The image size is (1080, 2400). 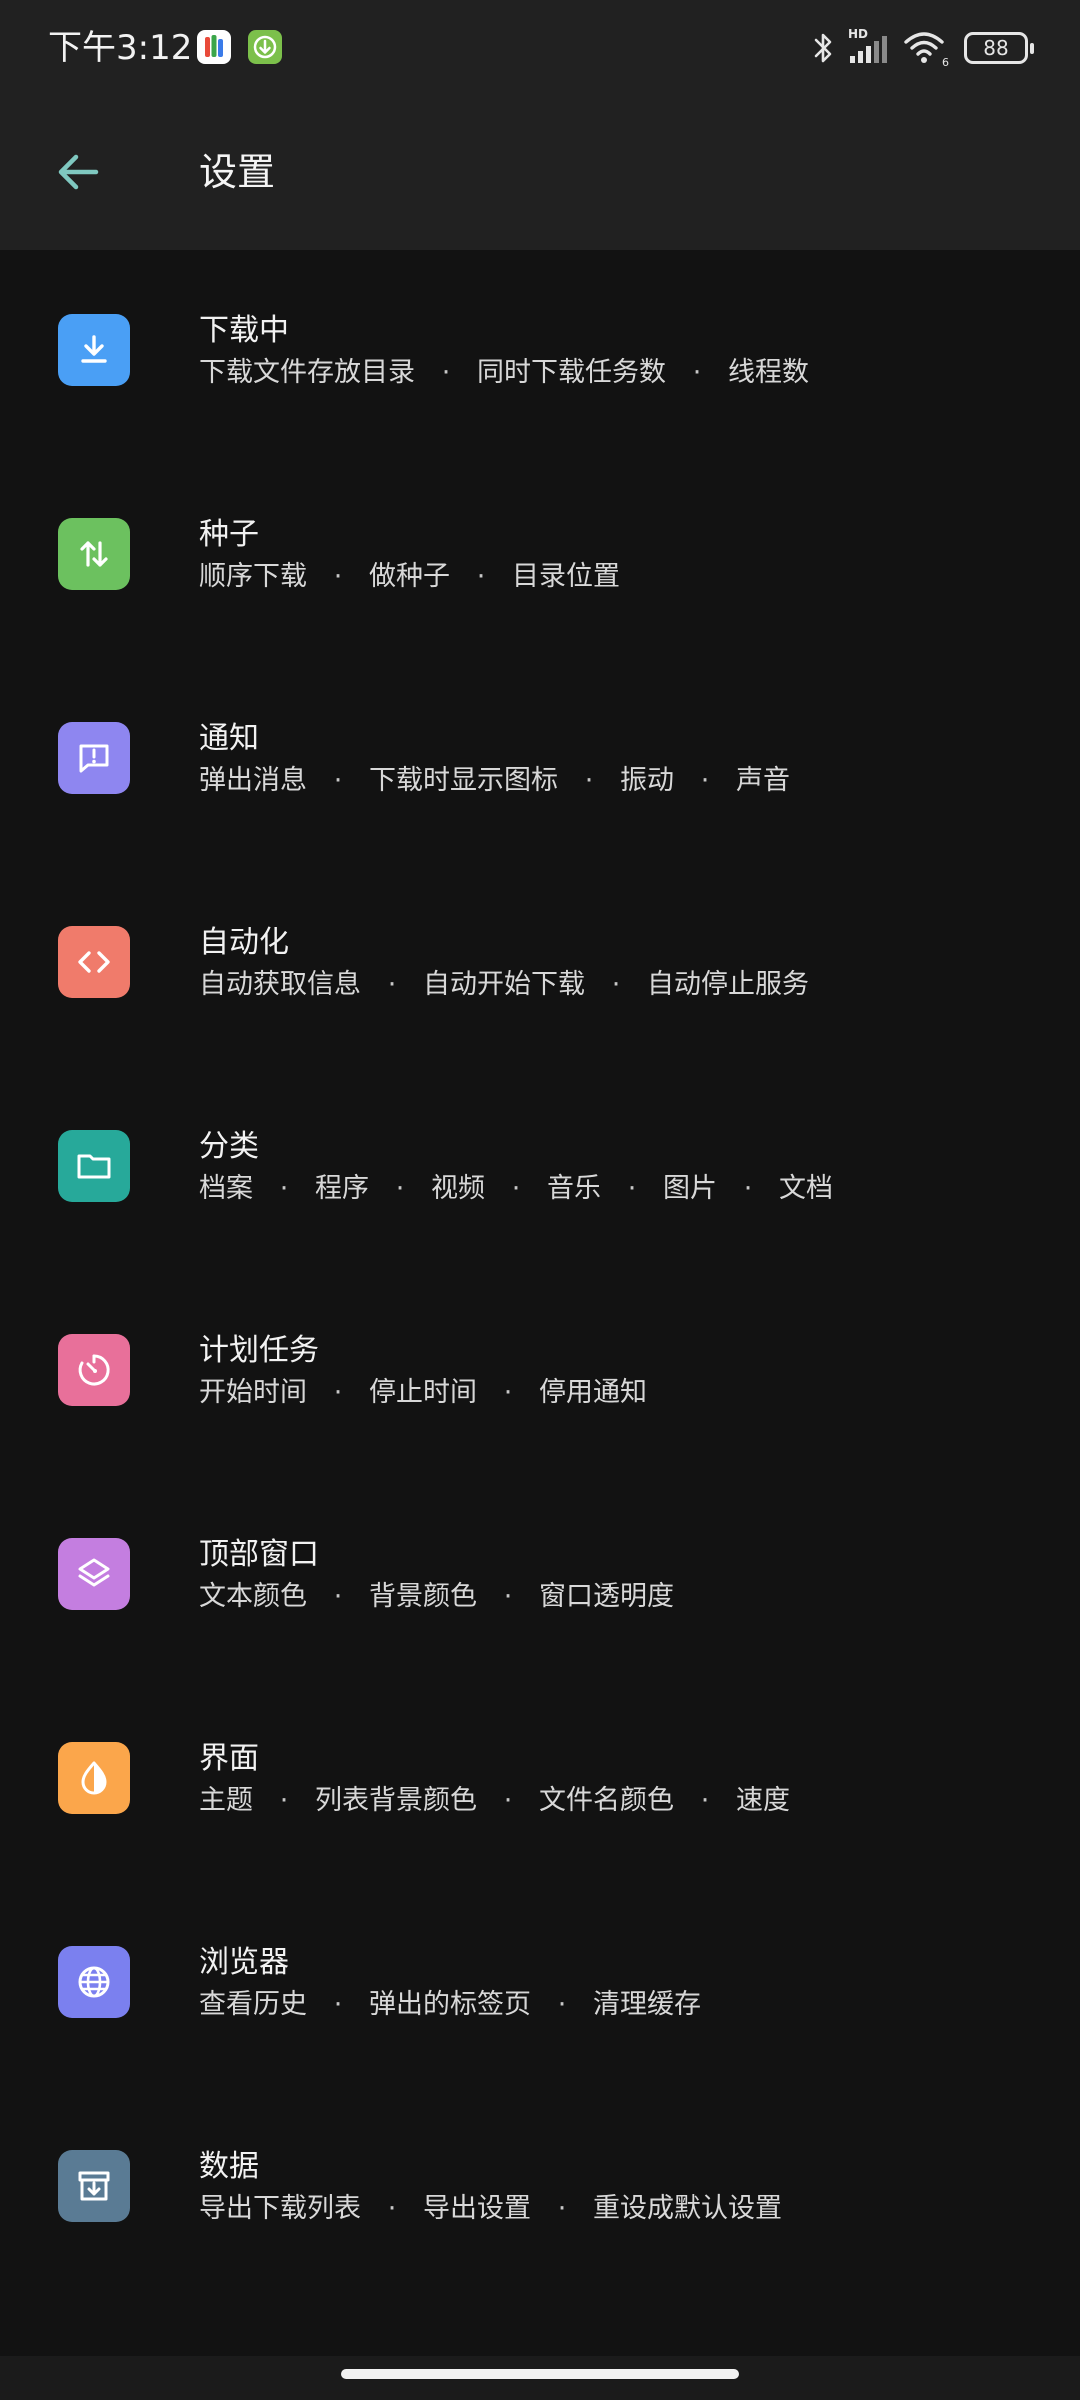 What do you see at coordinates (768, 372) in the screenshot?
I see `setting-option: 线程数` at bounding box center [768, 372].